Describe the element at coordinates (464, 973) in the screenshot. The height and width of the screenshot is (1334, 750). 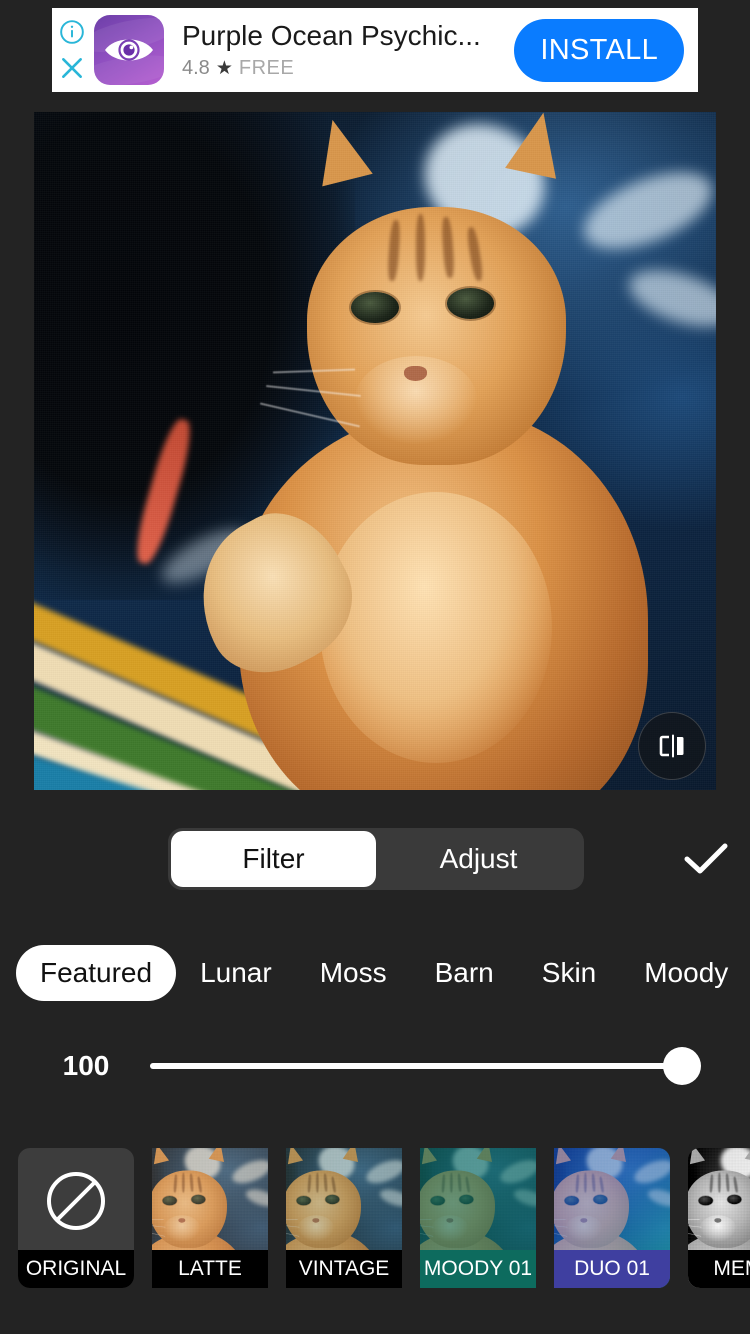
I see `category-tab-barn: Barn` at that location.